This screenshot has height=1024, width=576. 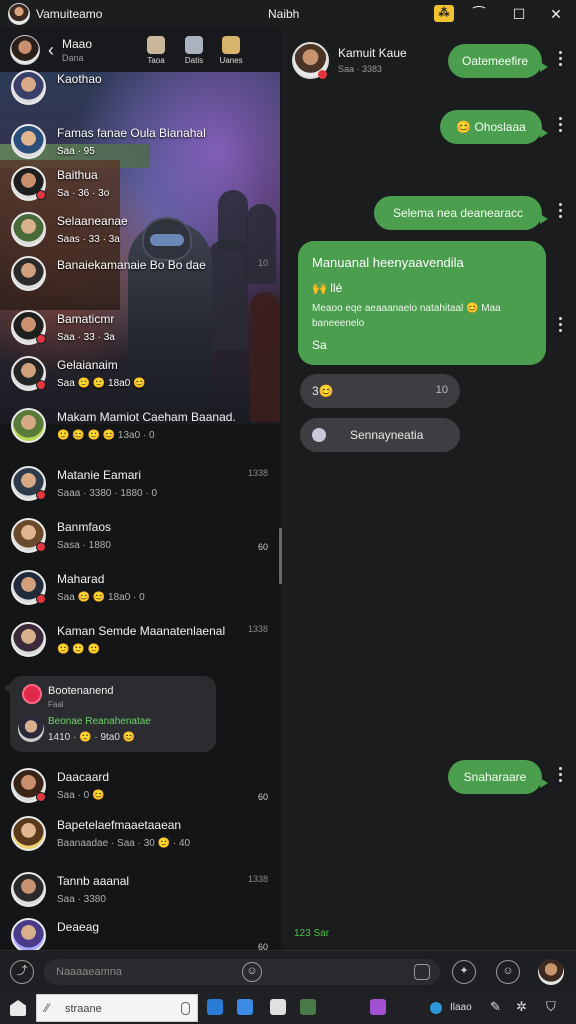 What do you see at coordinates (25, 50) in the screenshot?
I see `profile-avatar` at bounding box center [25, 50].